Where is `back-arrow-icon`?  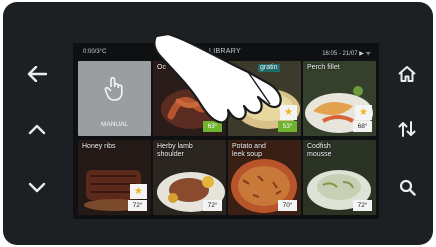
back-arrow-icon is located at coordinates (37, 74).